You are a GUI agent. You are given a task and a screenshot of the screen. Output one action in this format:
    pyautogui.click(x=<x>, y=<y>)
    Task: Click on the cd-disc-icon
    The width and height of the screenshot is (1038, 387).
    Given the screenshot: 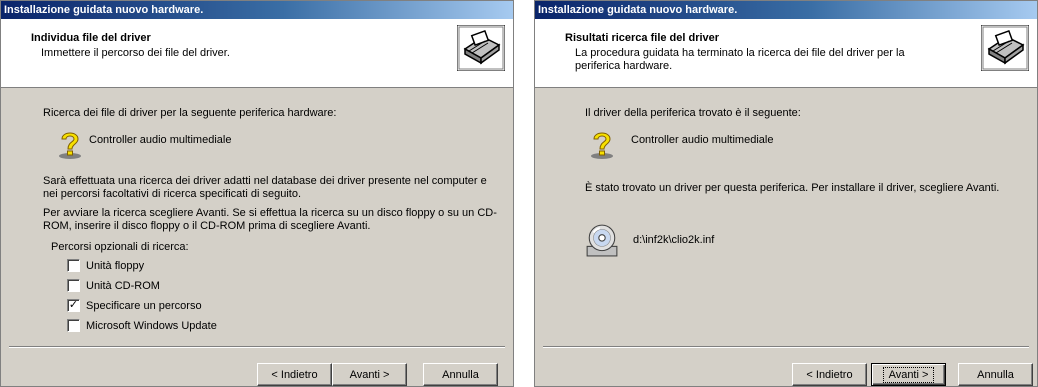 What is the action you would take?
    pyautogui.click(x=602, y=240)
    